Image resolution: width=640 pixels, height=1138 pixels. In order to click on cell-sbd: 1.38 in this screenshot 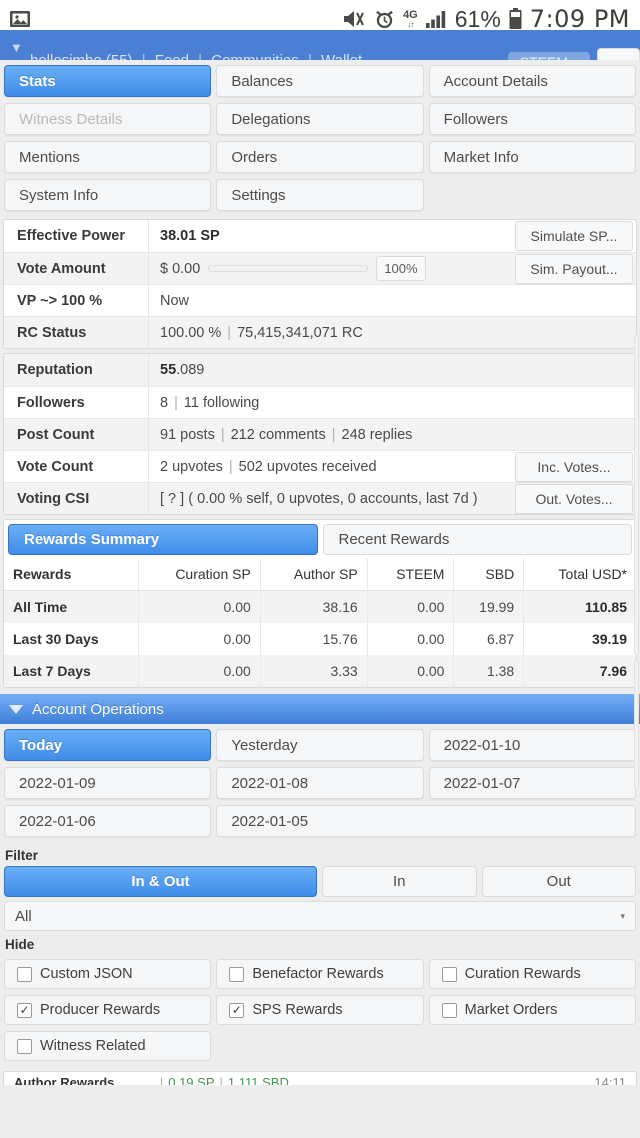, I will do `click(488, 671)`.